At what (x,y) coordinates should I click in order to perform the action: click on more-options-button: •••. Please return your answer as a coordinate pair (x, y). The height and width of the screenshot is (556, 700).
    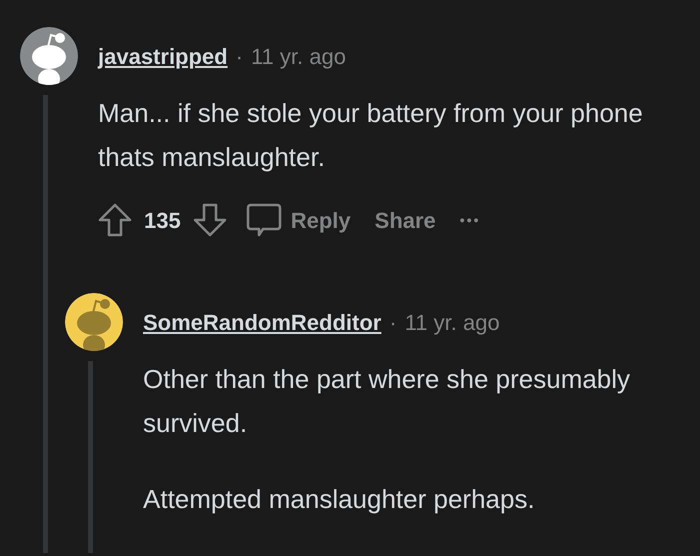
    Looking at the image, I should click on (470, 220).